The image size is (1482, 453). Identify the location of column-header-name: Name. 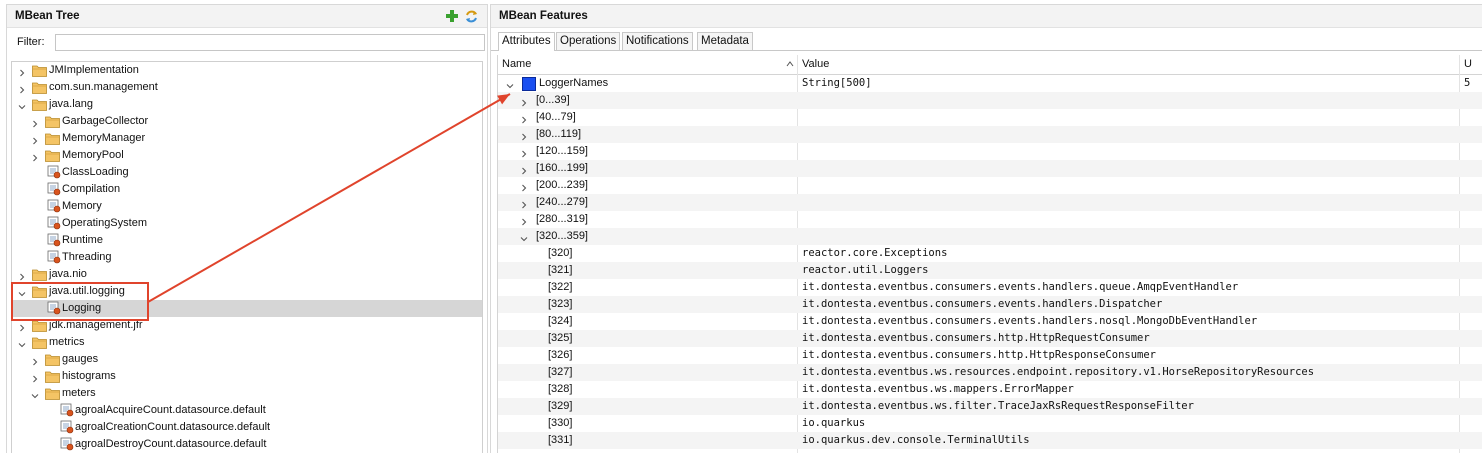
(514, 64).